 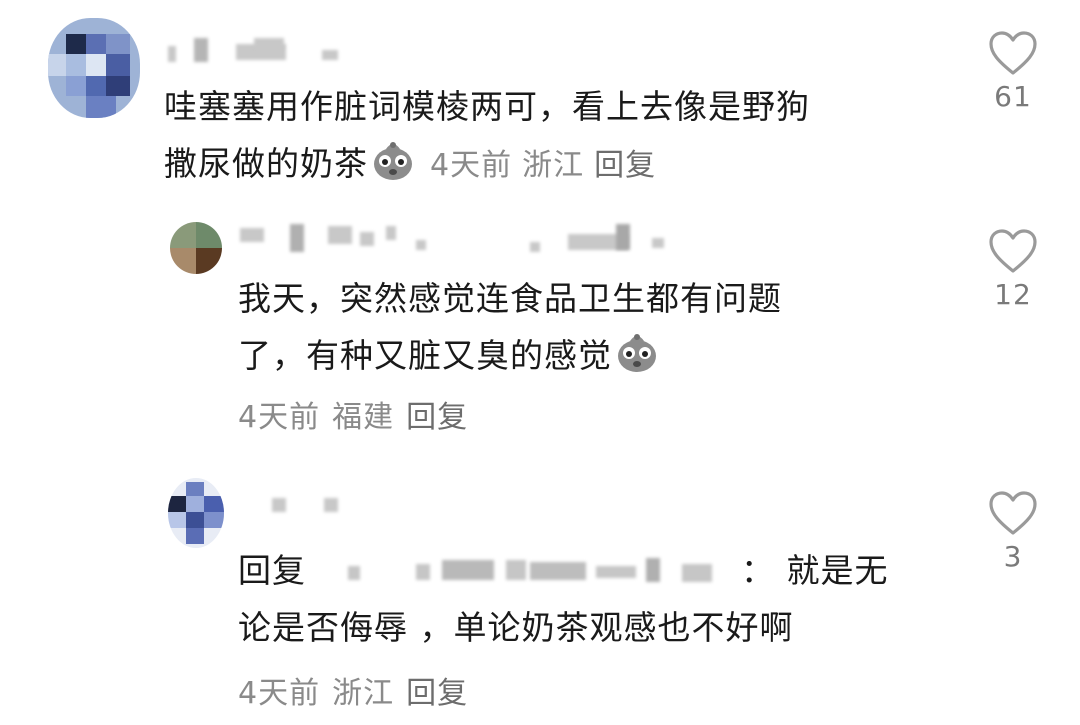 What do you see at coordinates (1013, 556) in the screenshot?
I see `like-count: 3` at bounding box center [1013, 556].